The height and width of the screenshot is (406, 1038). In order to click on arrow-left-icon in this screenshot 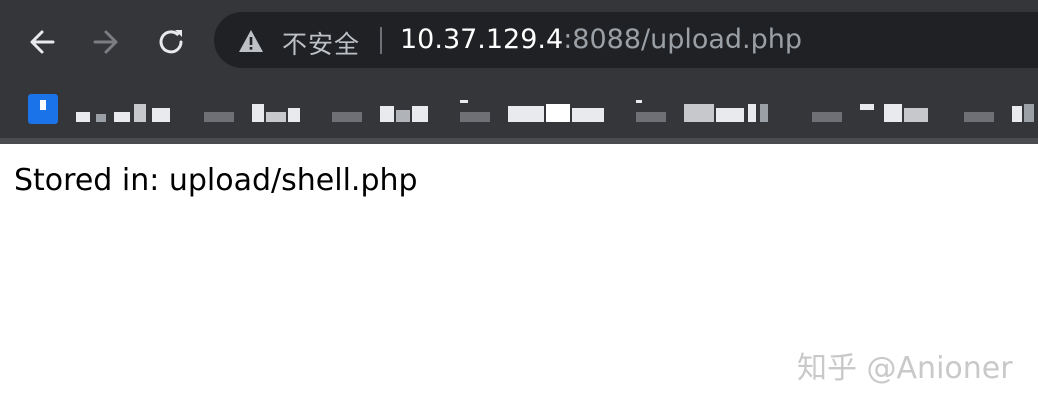, I will do `click(42, 42)`.